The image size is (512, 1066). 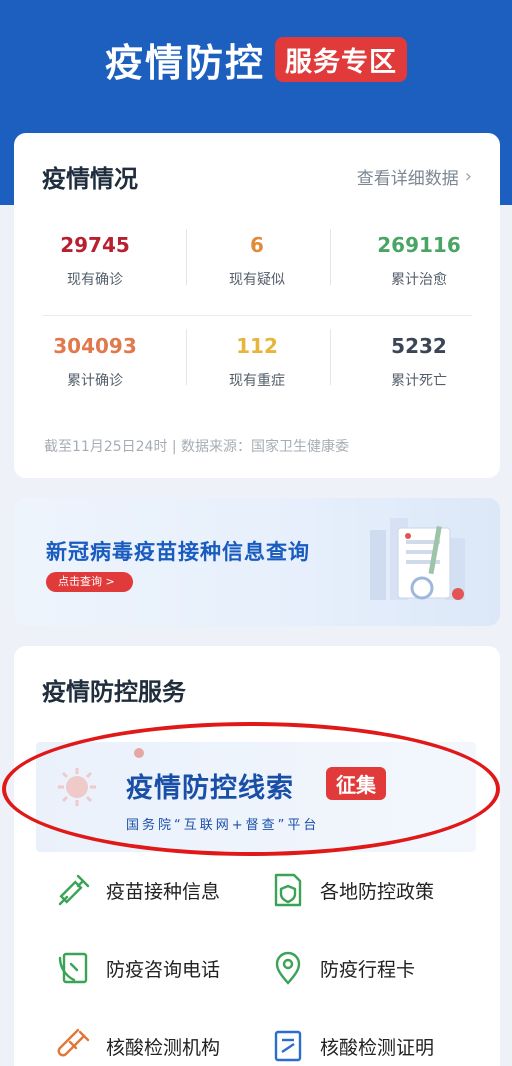 What do you see at coordinates (419, 381) in the screenshot?
I see `stat-label: 累计死亡` at bounding box center [419, 381].